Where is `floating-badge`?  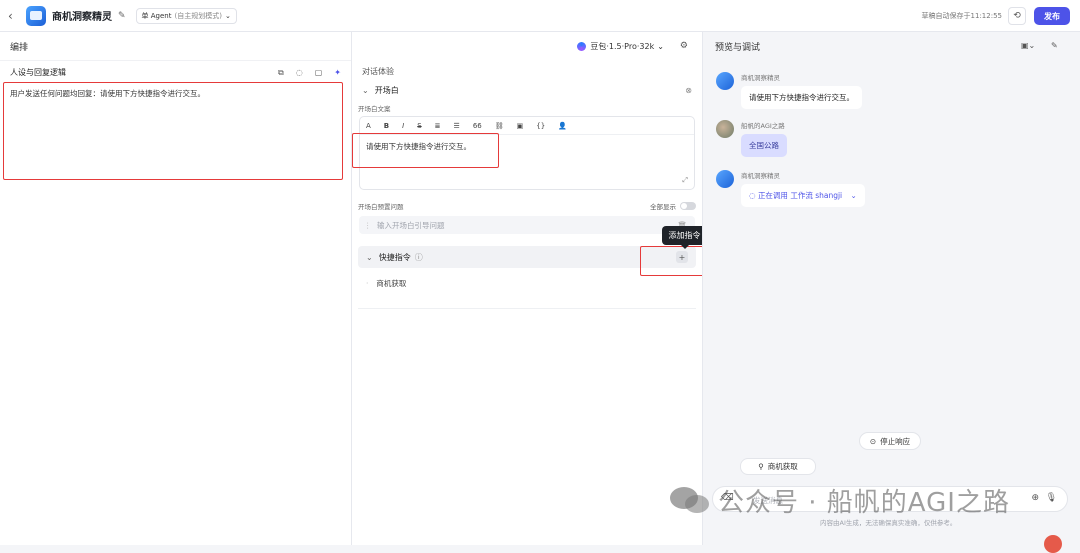
floating-badge is located at coordinates (1053, 544).